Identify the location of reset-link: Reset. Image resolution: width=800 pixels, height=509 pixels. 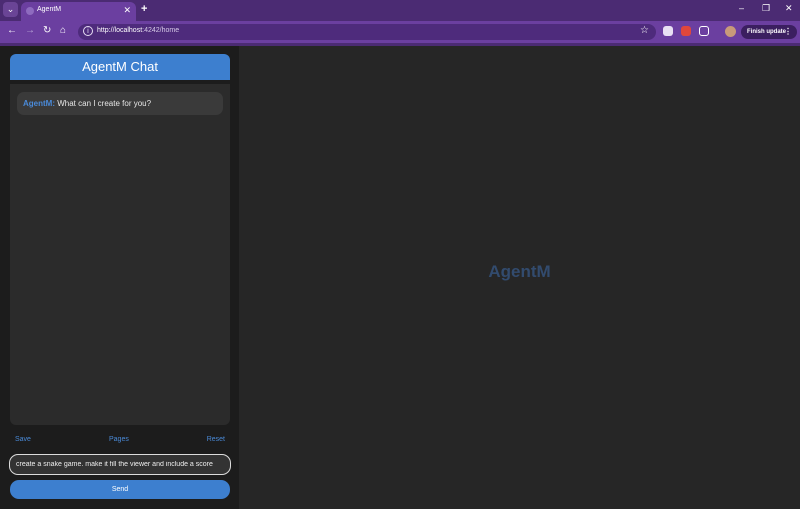
(216, 439).